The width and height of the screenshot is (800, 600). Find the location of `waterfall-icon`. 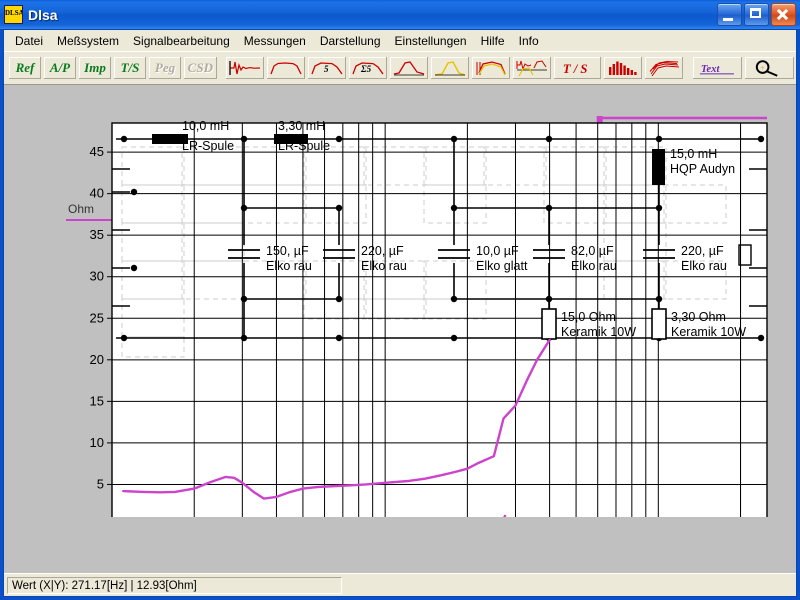

waterfall-icon is located at coordinates (664, 68).